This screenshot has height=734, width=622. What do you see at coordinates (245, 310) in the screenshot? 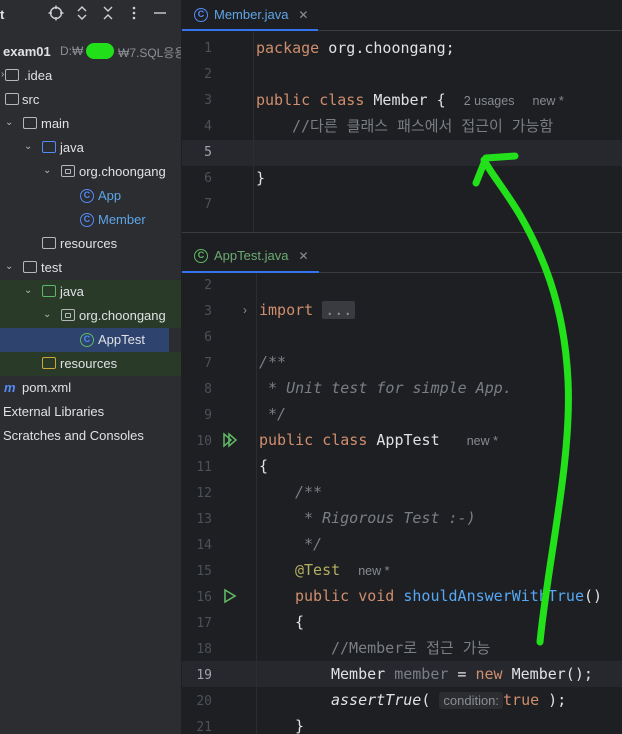
I see `fold-arrow-icon: ›` at bounding box center [245, 310].